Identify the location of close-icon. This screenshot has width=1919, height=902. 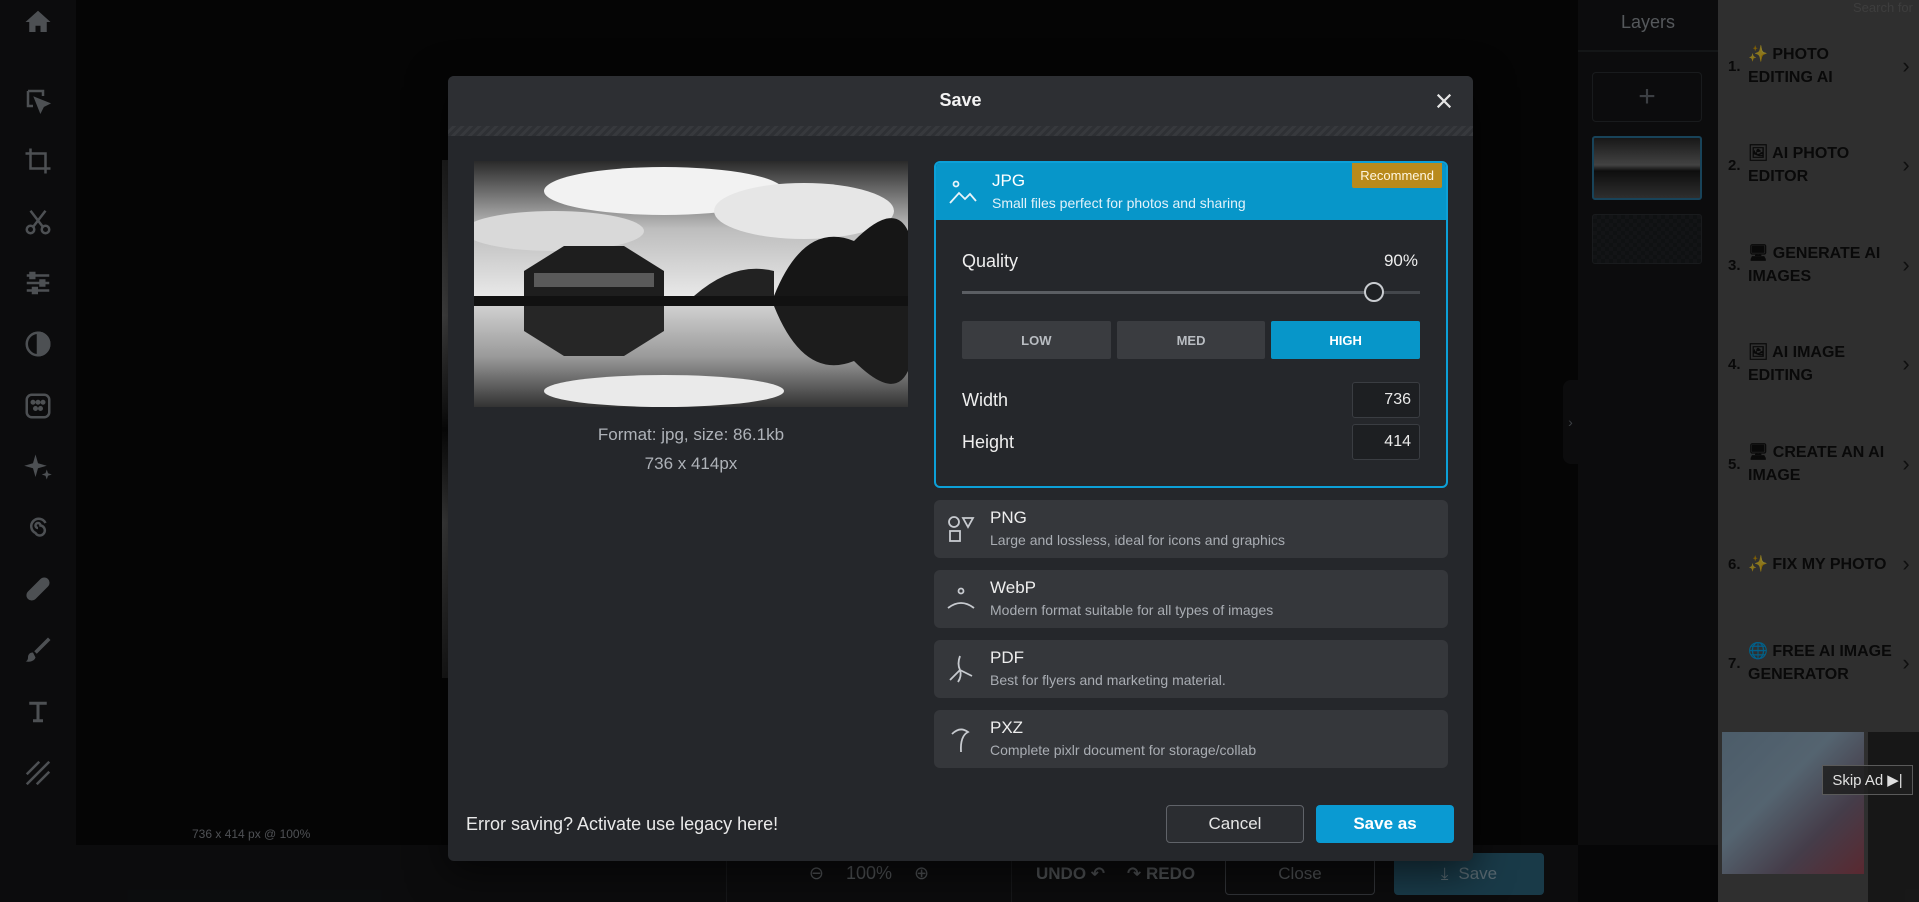
(1444, 101).